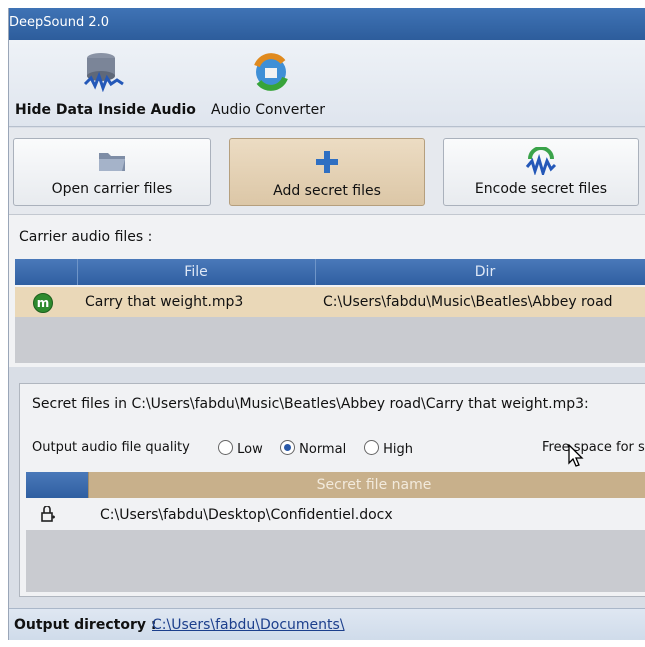 The height and width of the screenshot is (647, 645). What do you see at coordinates (576, 455) in the screenshot?
I see `cursor-icon` at bounding box center [576, 455].